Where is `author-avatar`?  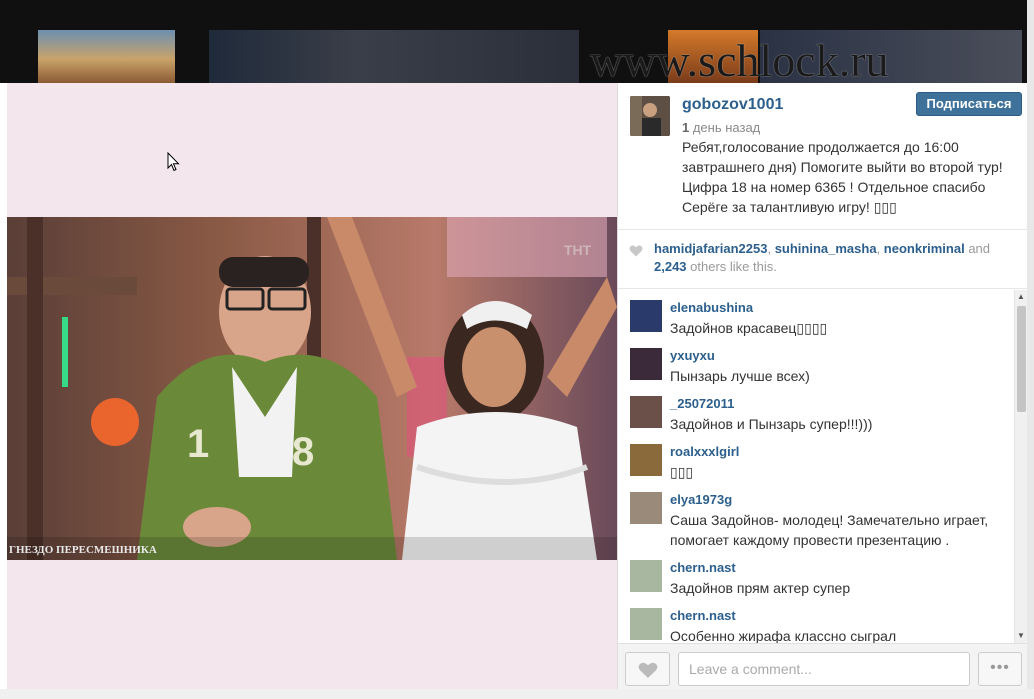 author-avatar is located at coordinates (650, 116).